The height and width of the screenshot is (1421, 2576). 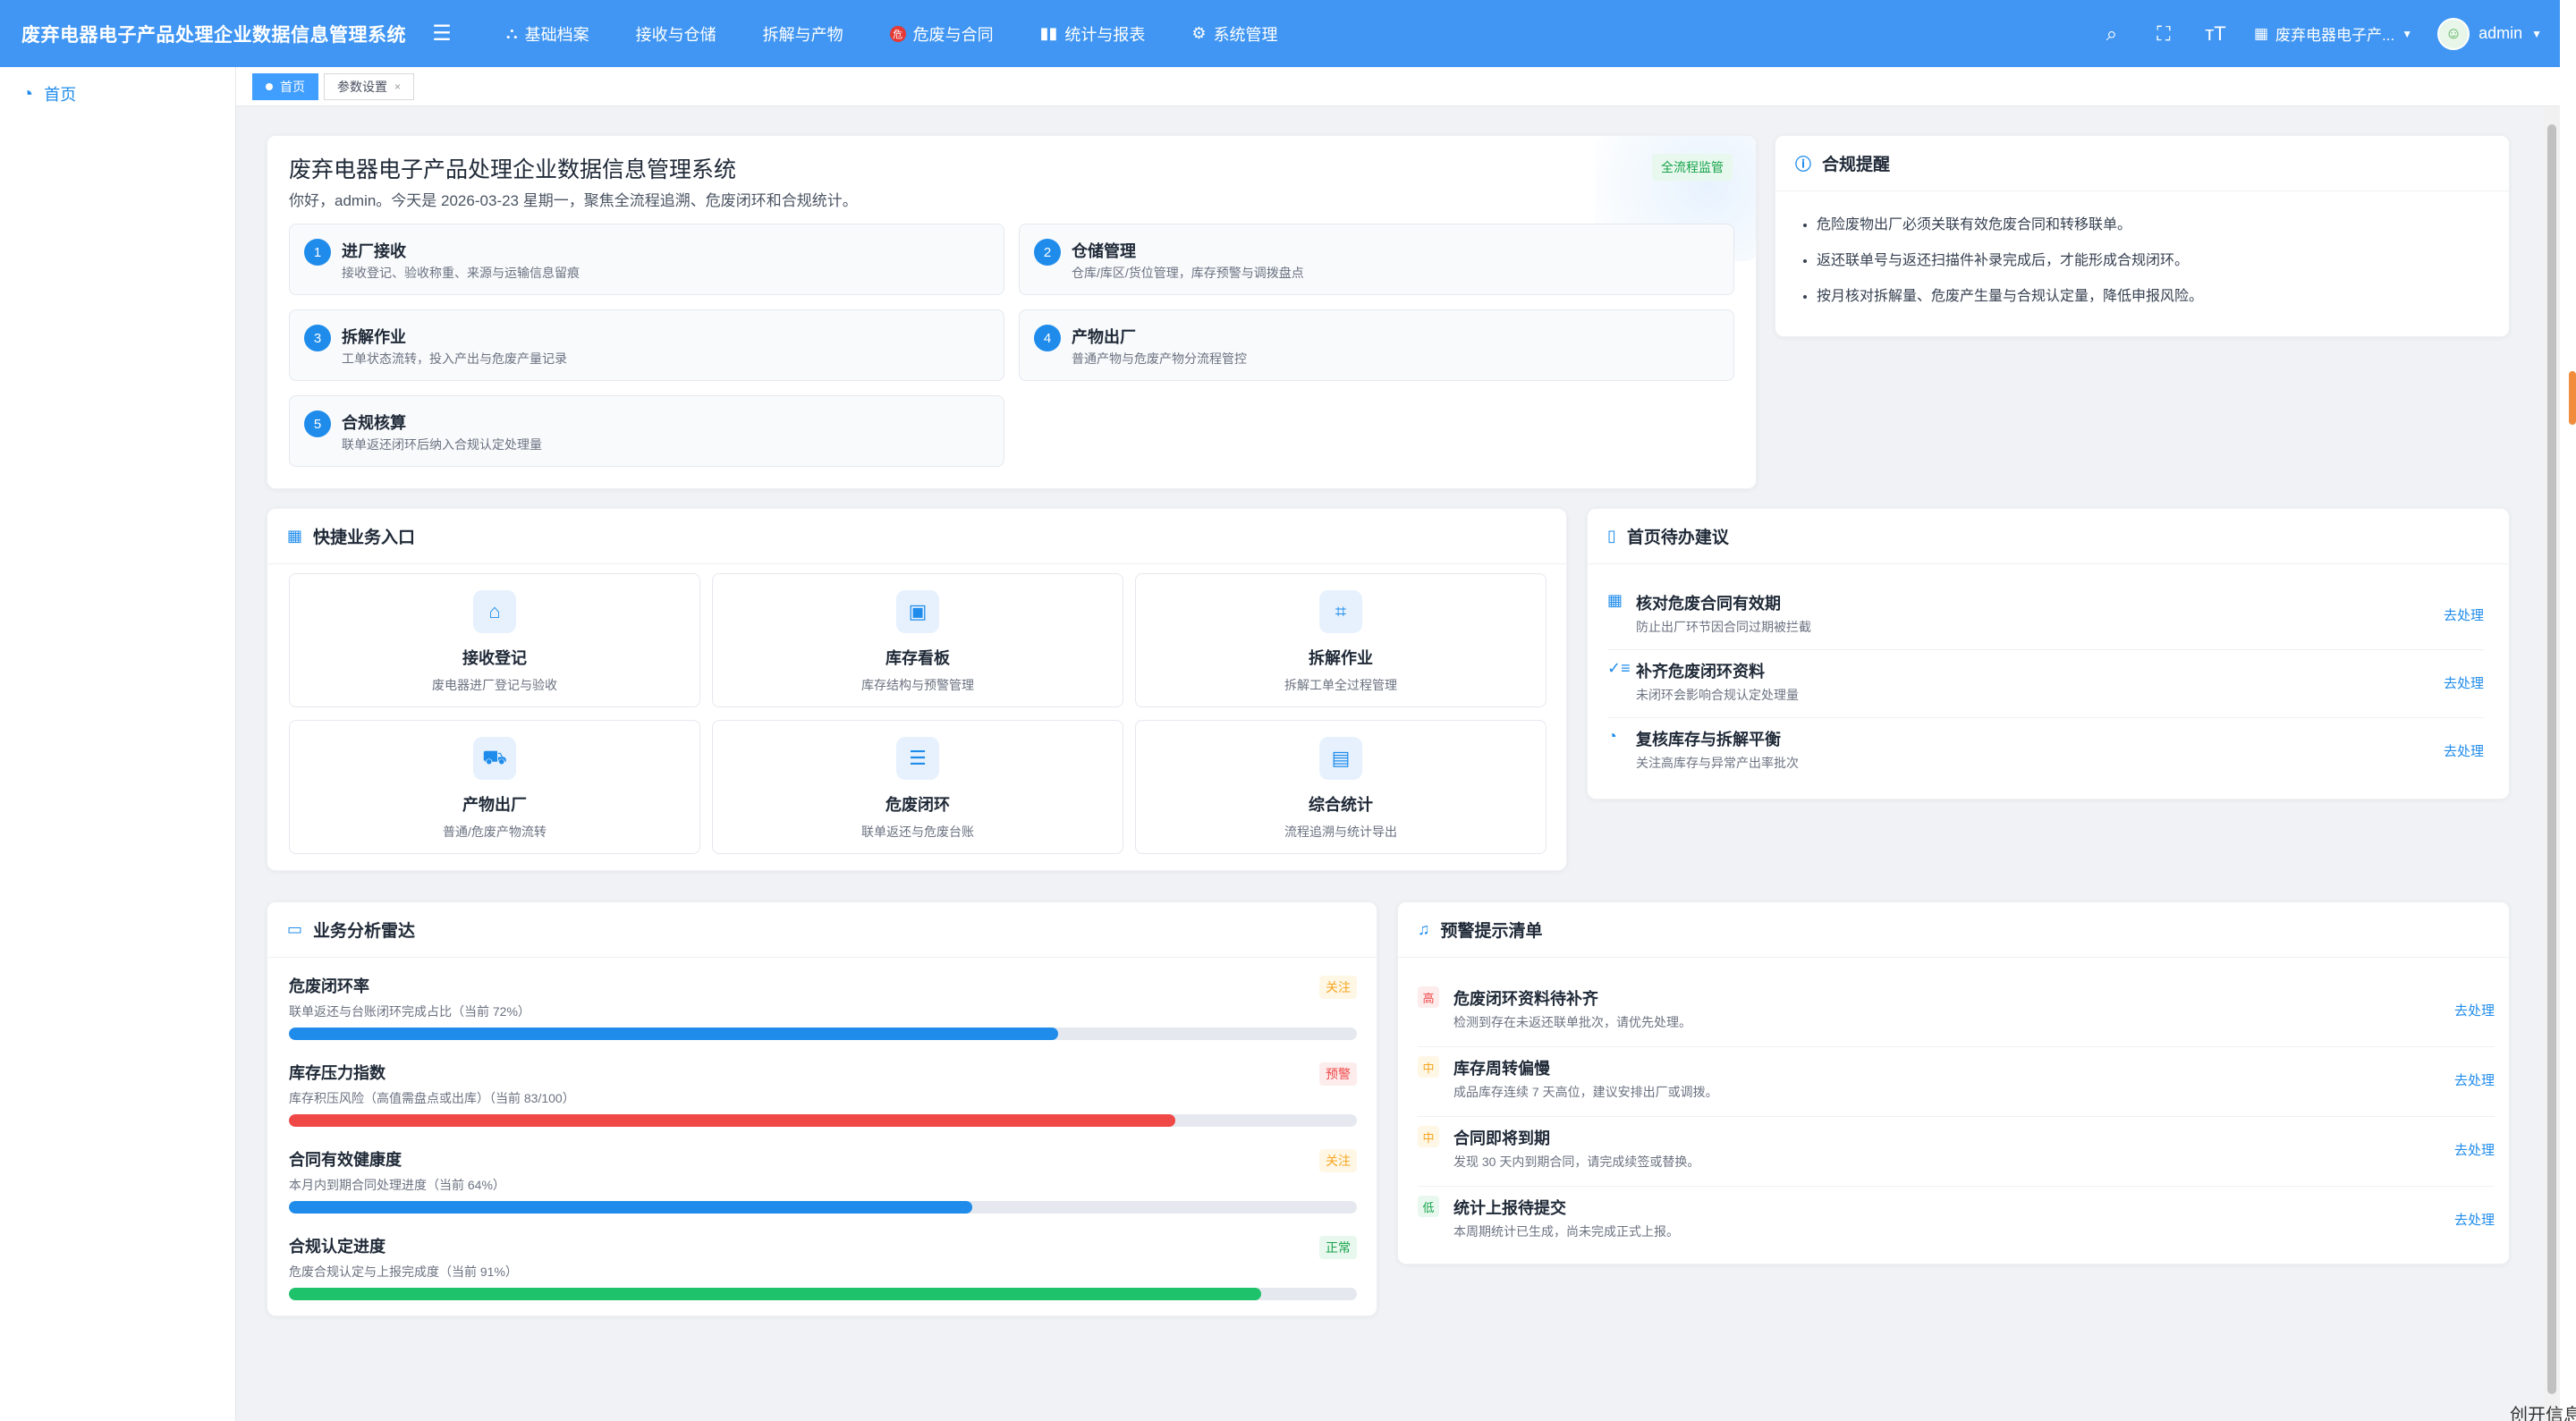 What do you see at coordinates (1340, 787) in the screenshot?
I see `quick-tile-statistics: ▤ 综合统计 流程追溯与统计导出` at bounding box center [1340, 787].